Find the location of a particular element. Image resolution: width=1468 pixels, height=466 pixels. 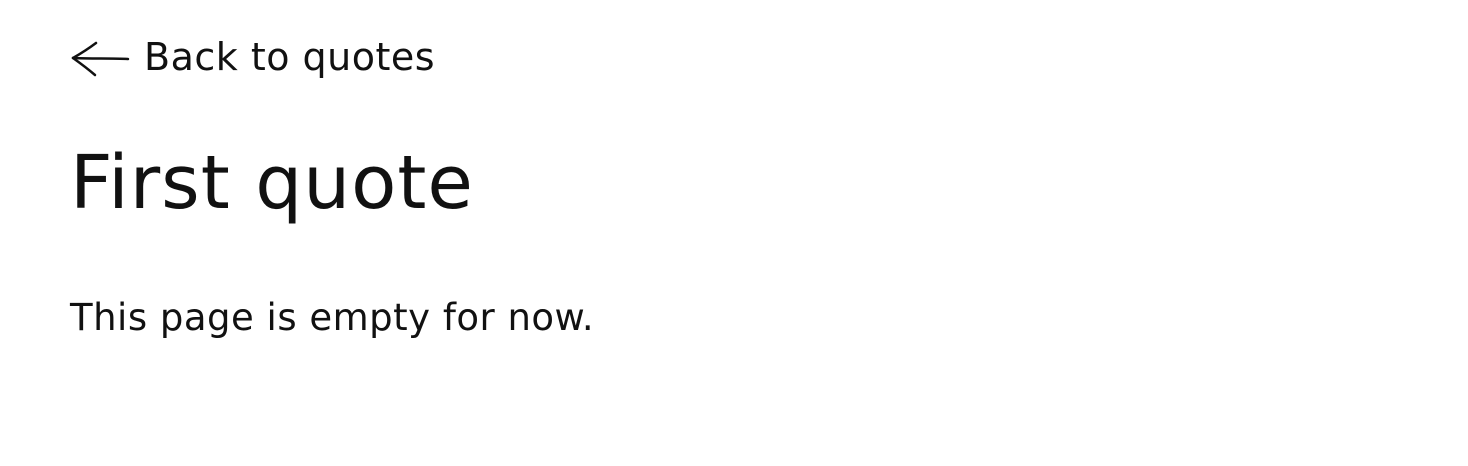

back-link-label: Back to quotes is located at coordinates (290, 57).